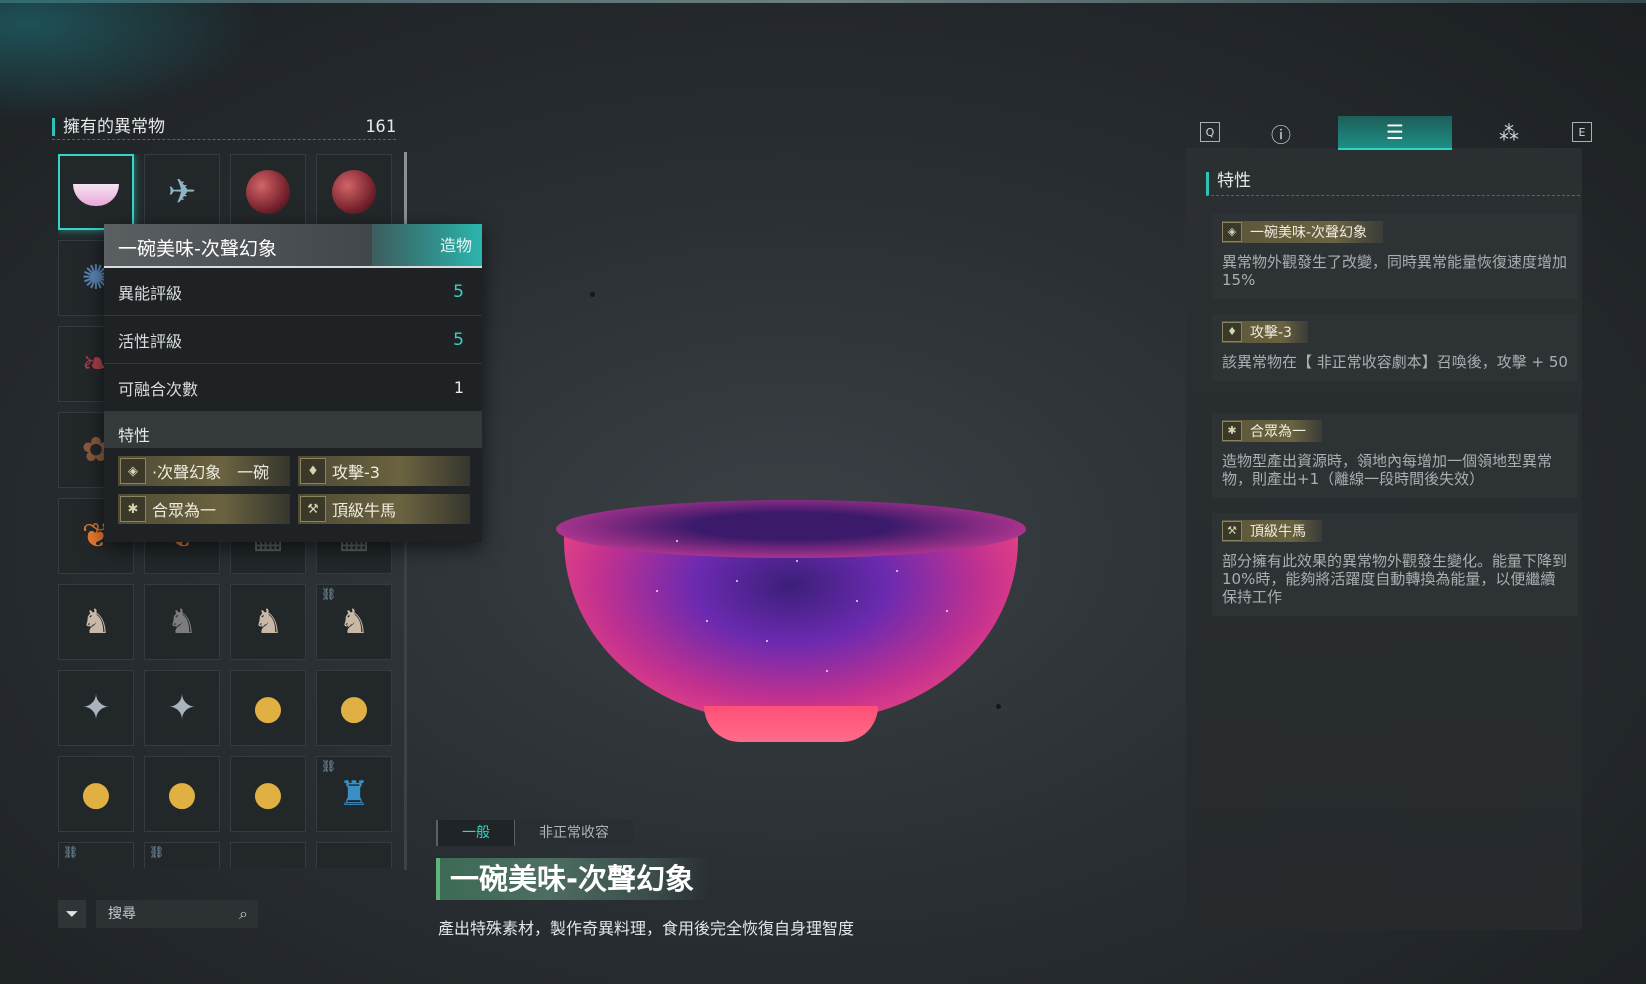 This screenshot has height=984, width=1646. I want to click on trait-card-header: ♦ 攻擊-3, so click(1265, 331).